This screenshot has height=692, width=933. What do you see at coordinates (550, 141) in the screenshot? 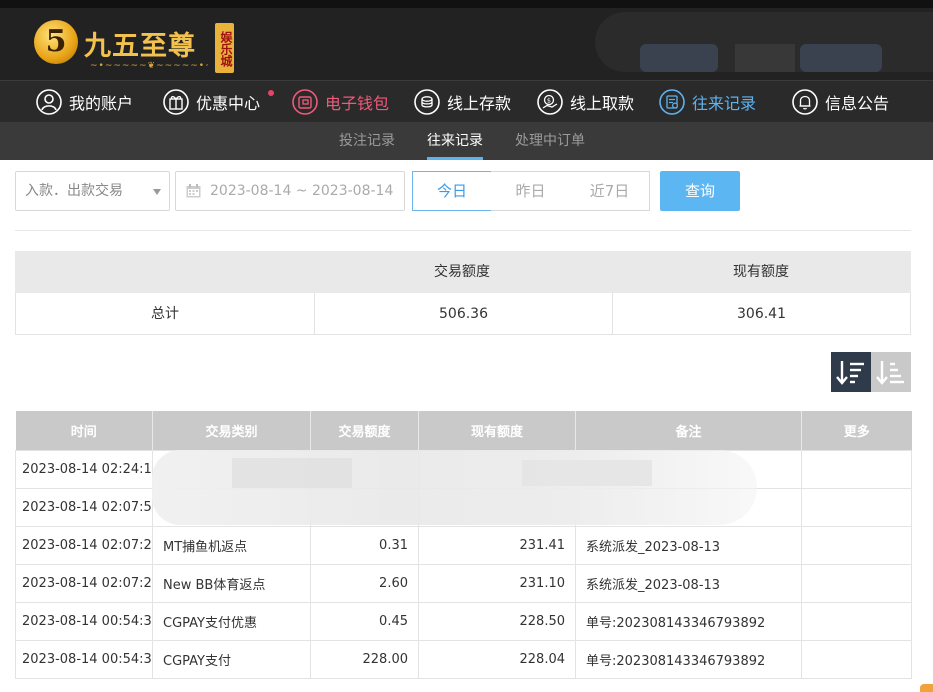
I see `tab-pending-orders: 处理中订单` at bounding box center [550, 141].